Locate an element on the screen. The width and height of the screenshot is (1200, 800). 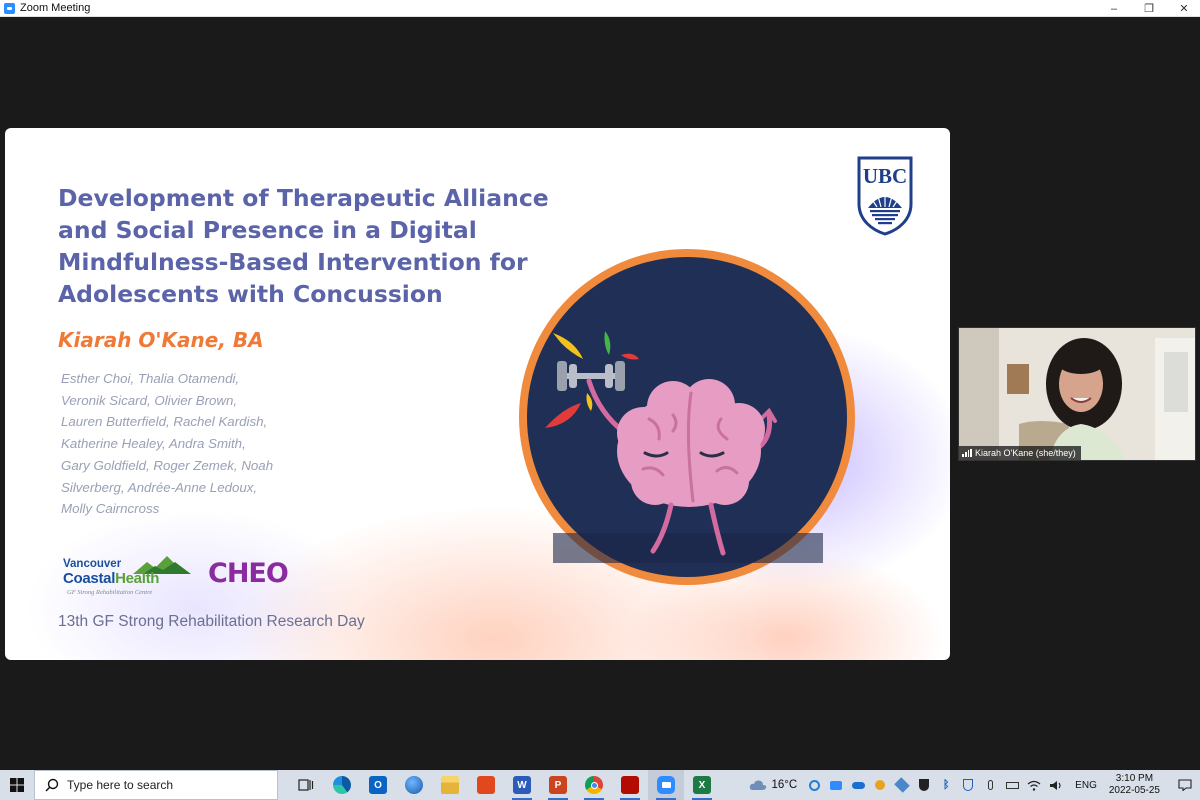
zoom-icon is located at coordinates (666, 785).